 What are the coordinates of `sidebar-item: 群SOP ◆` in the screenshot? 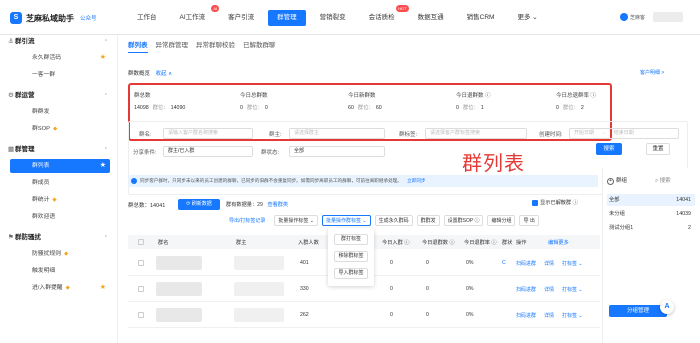 It's located at (59, 129).